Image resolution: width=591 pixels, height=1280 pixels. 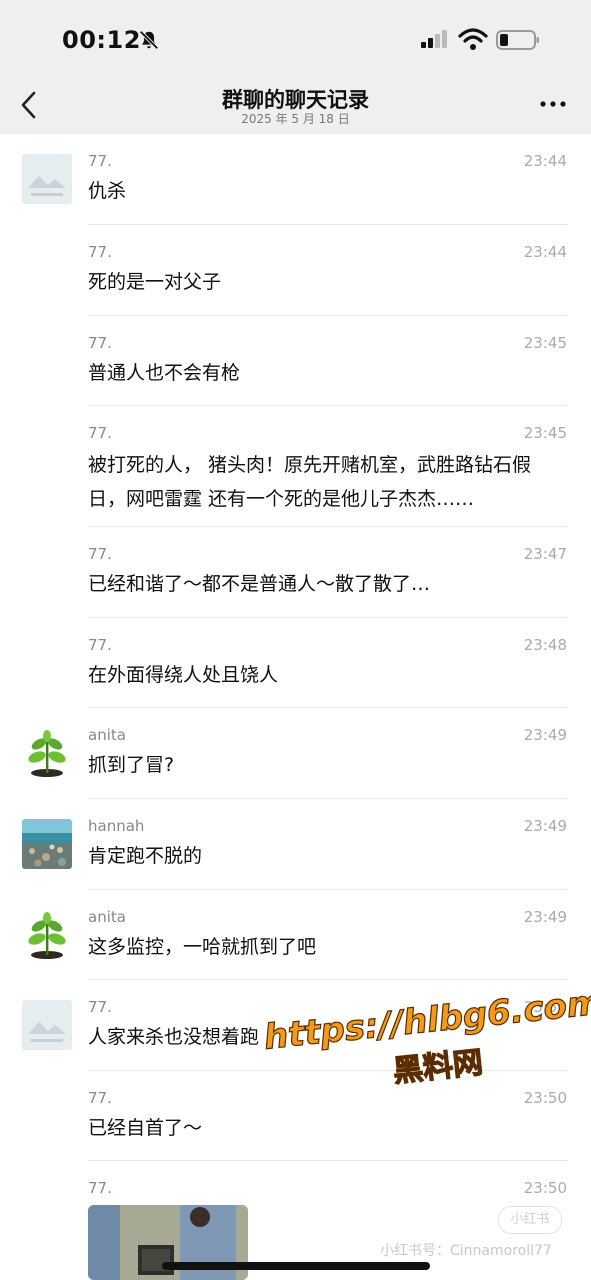 What do you see at coordinates (101, 40) in the screenshot?
I see `status-time: 00:12` at bounding box center [101, 40].